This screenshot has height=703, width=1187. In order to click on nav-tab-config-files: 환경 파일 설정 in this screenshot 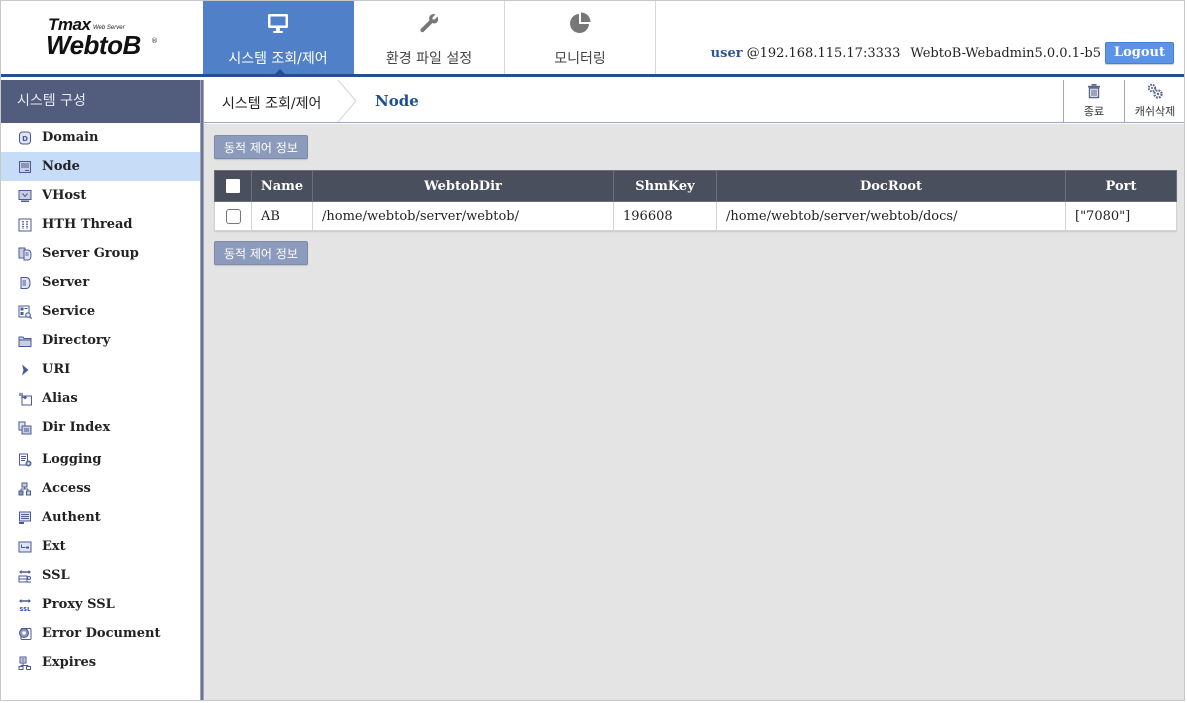, I will do `click(429, 37)`.